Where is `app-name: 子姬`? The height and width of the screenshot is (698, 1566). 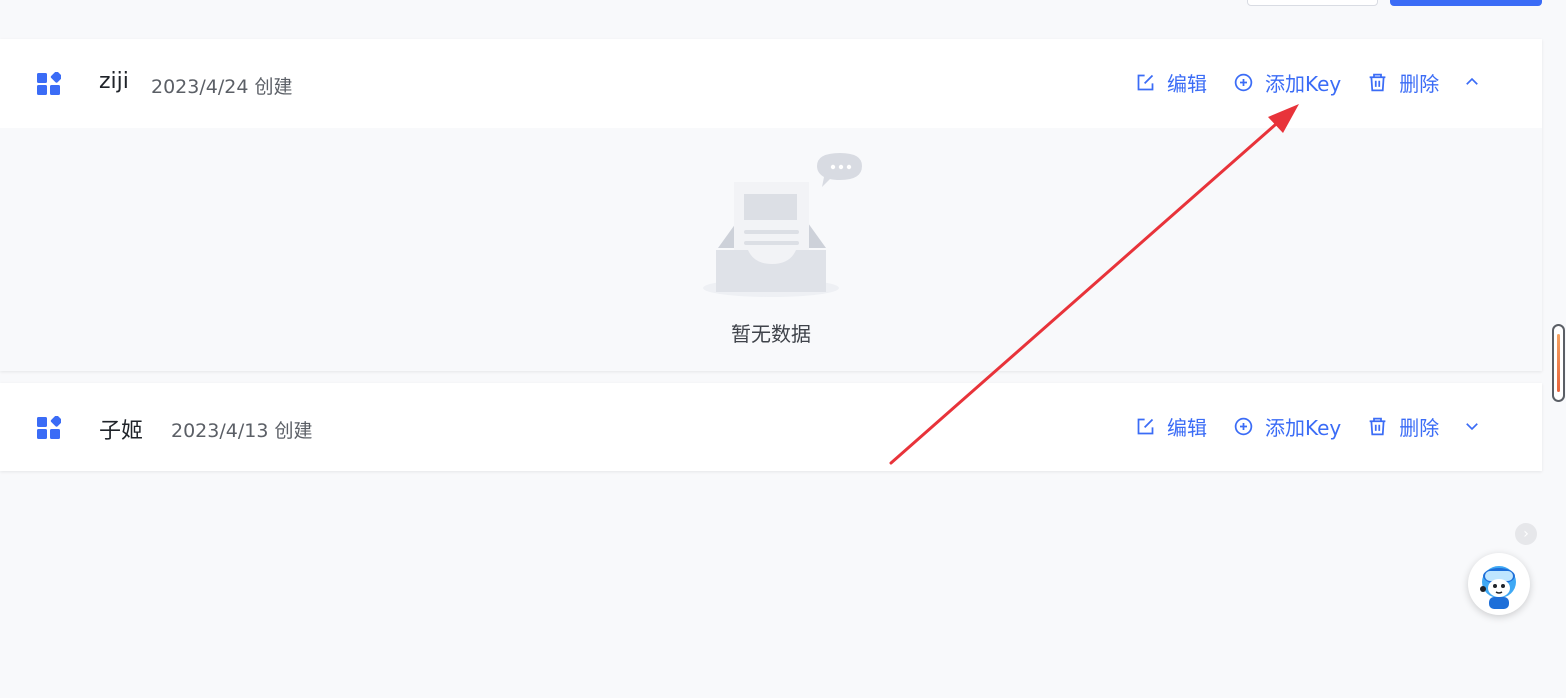
app-name: 子姬 is located at coordinates (121, 431).